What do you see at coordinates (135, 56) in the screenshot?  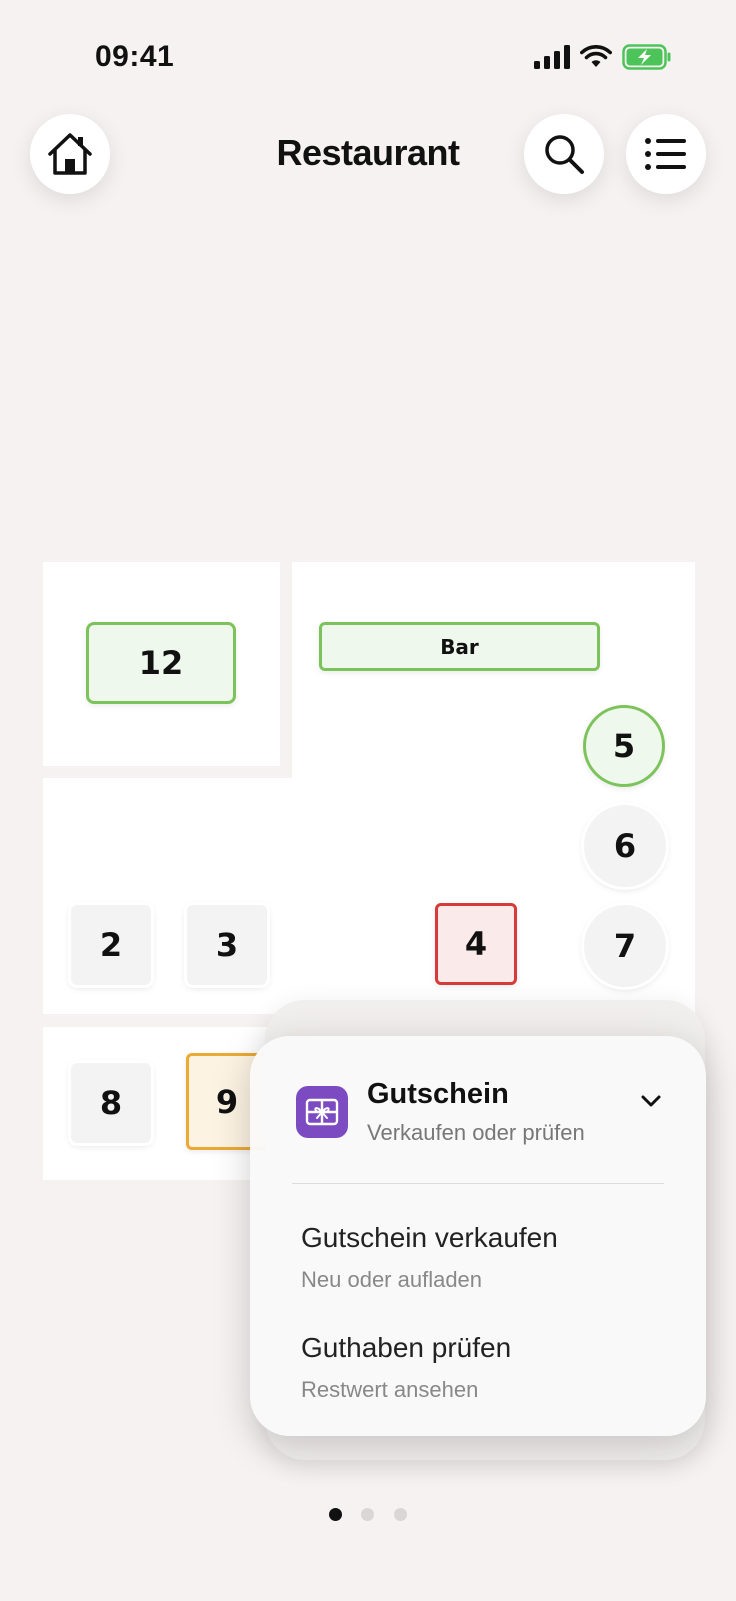 I see `status-time: 09:41` at bounding box center [135, 56].